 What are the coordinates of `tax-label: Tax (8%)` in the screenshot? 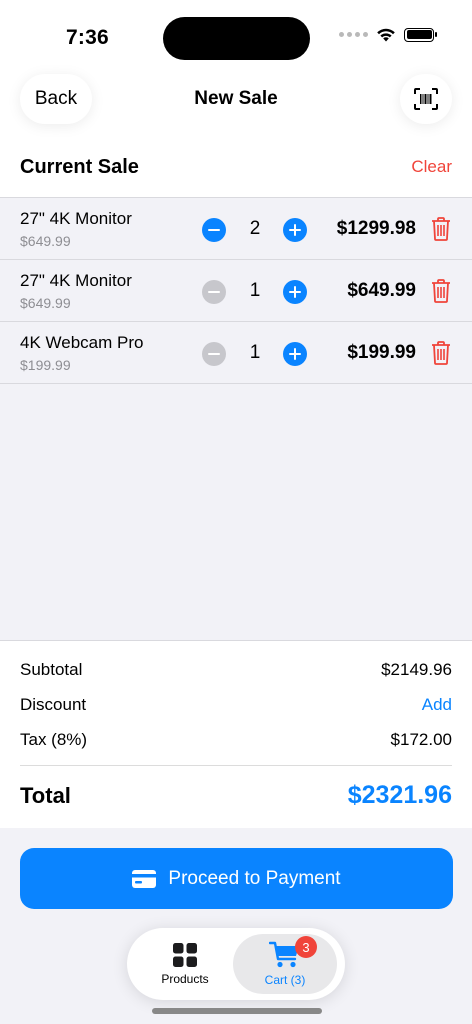 It's located at (54, 739).